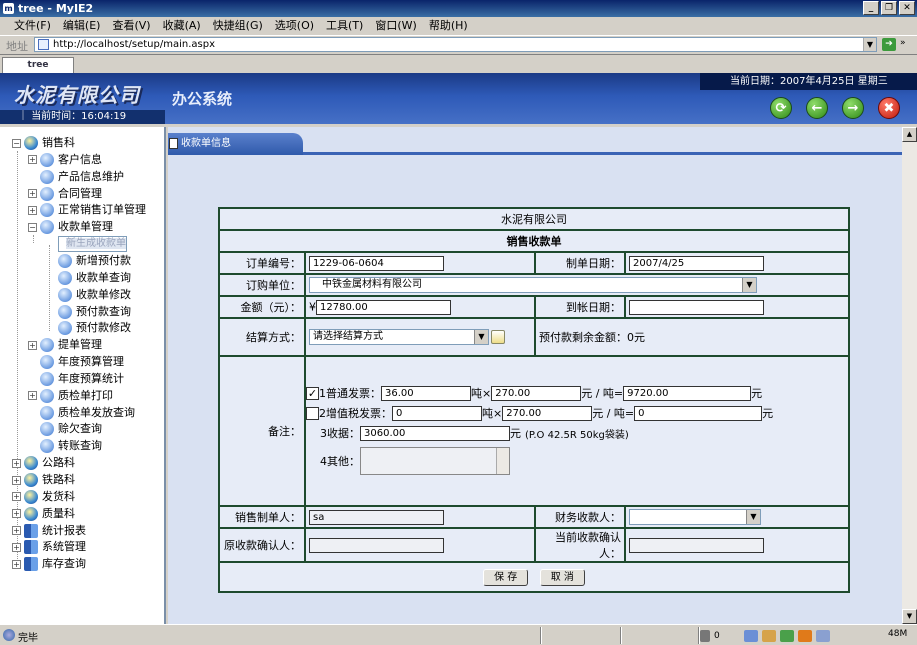  Describe the element at coordinates (82, 26) in the screenshot. I see `menu-edit: 编辑(E)` at that location.